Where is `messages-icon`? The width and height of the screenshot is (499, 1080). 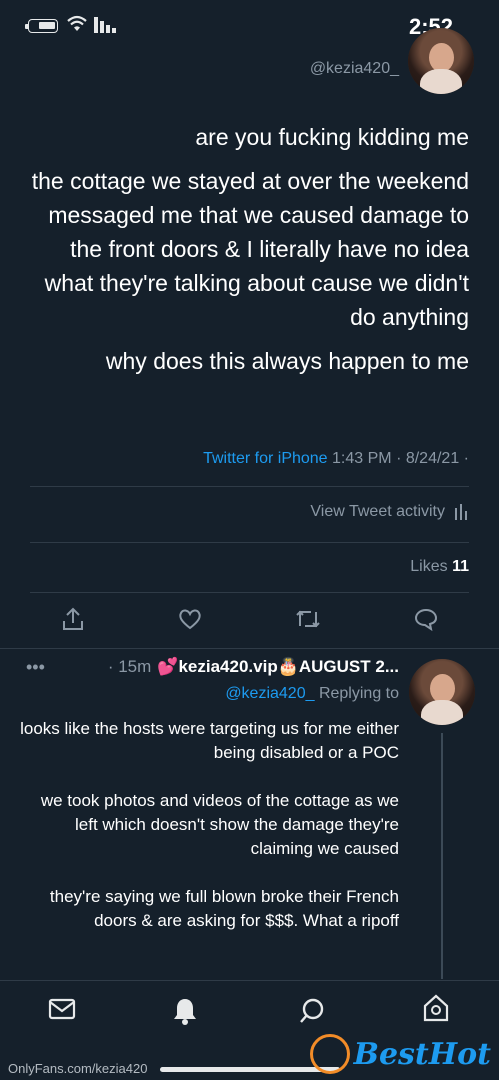 messages-icon is located at coordinates (62, 1011).